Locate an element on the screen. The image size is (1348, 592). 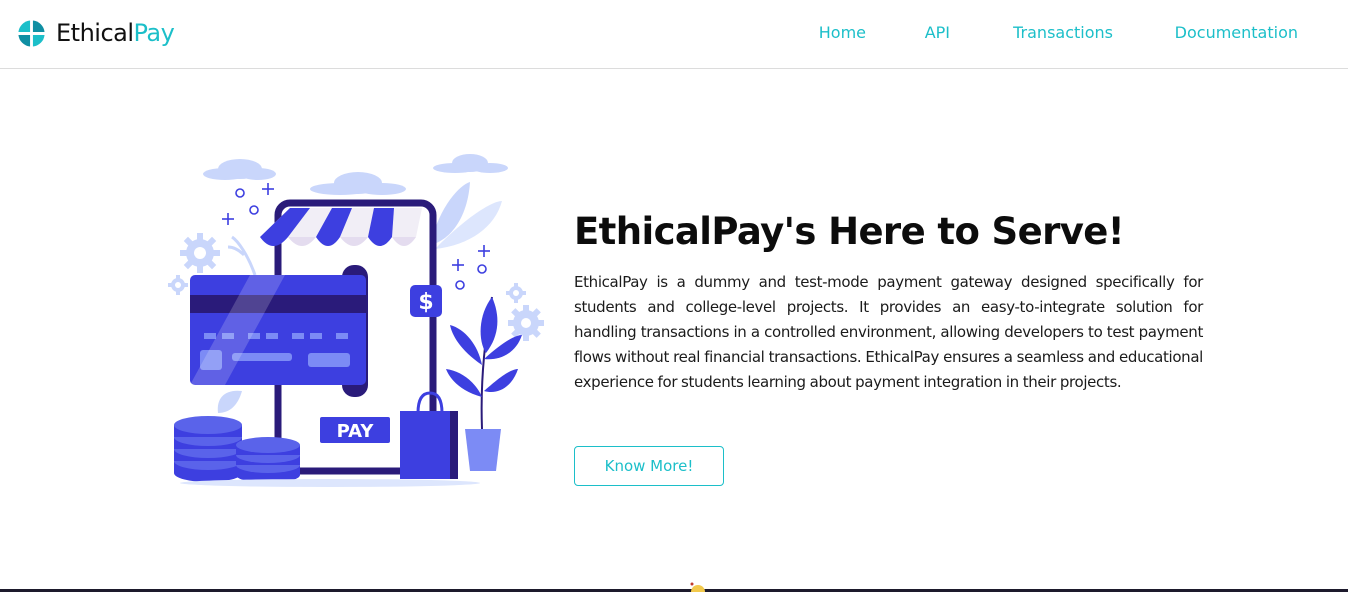
brand-name-part2: Pay is located at coordinates (154, 33).